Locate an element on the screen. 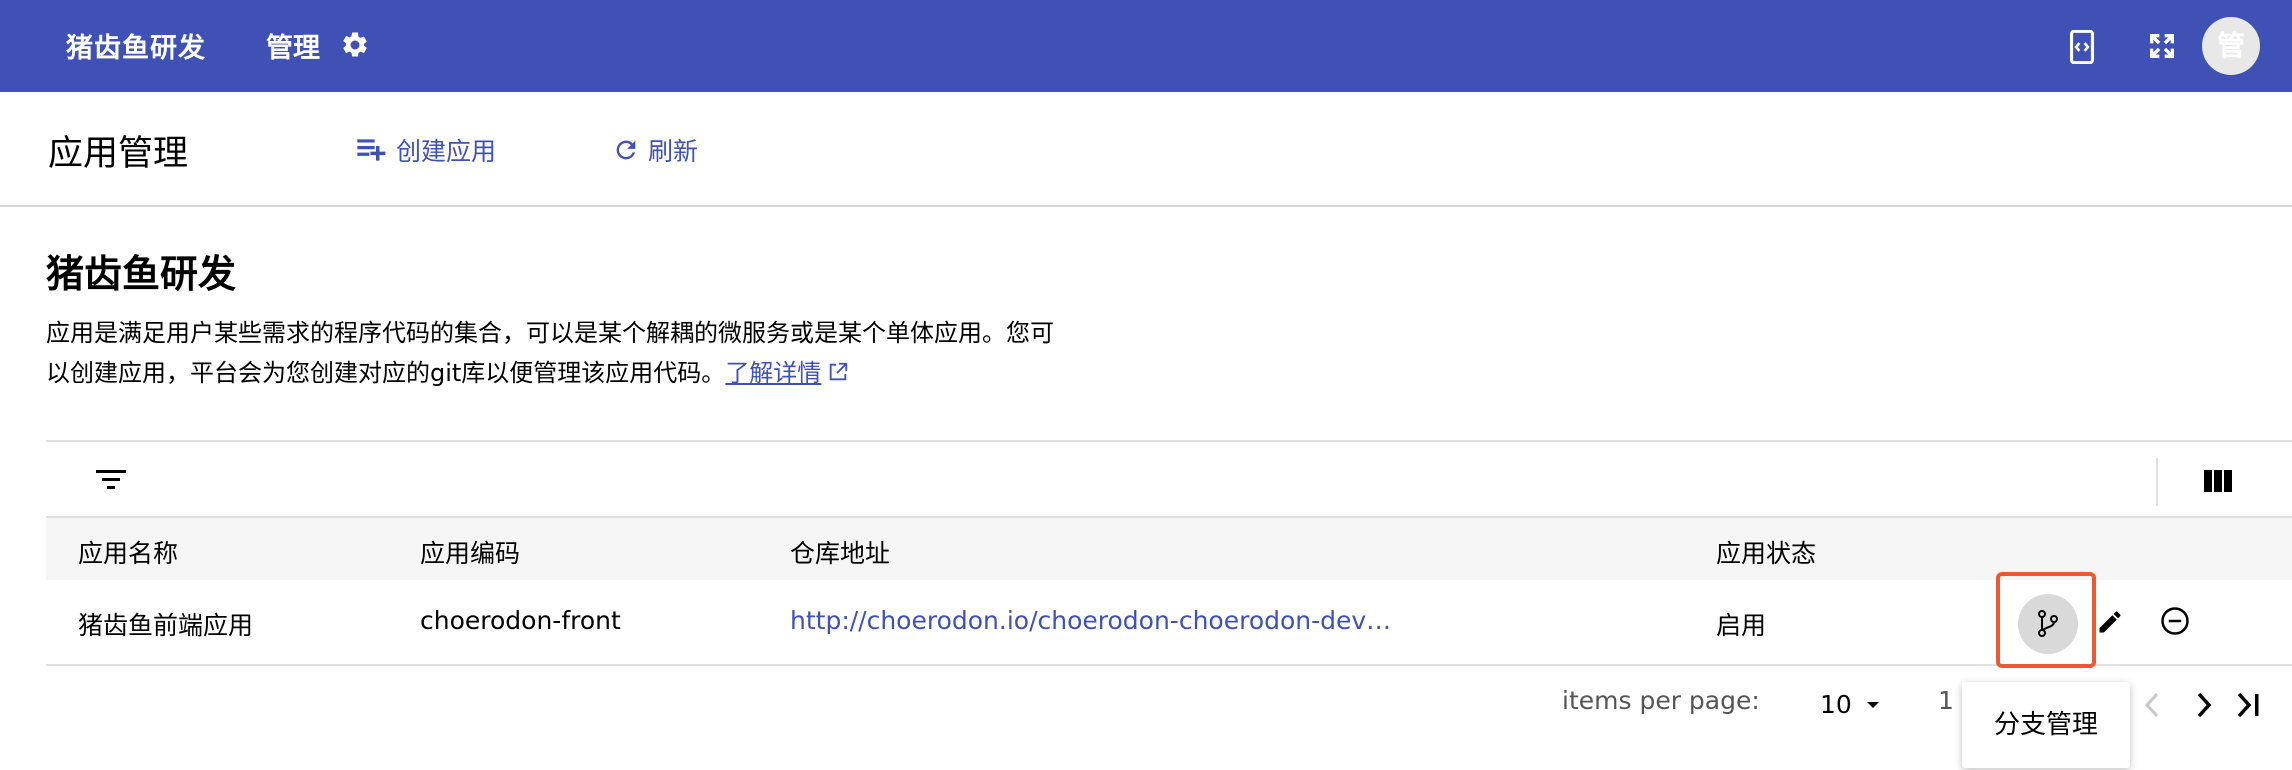  manage-menu-label: 管理 is located at coordinates (293, 45).